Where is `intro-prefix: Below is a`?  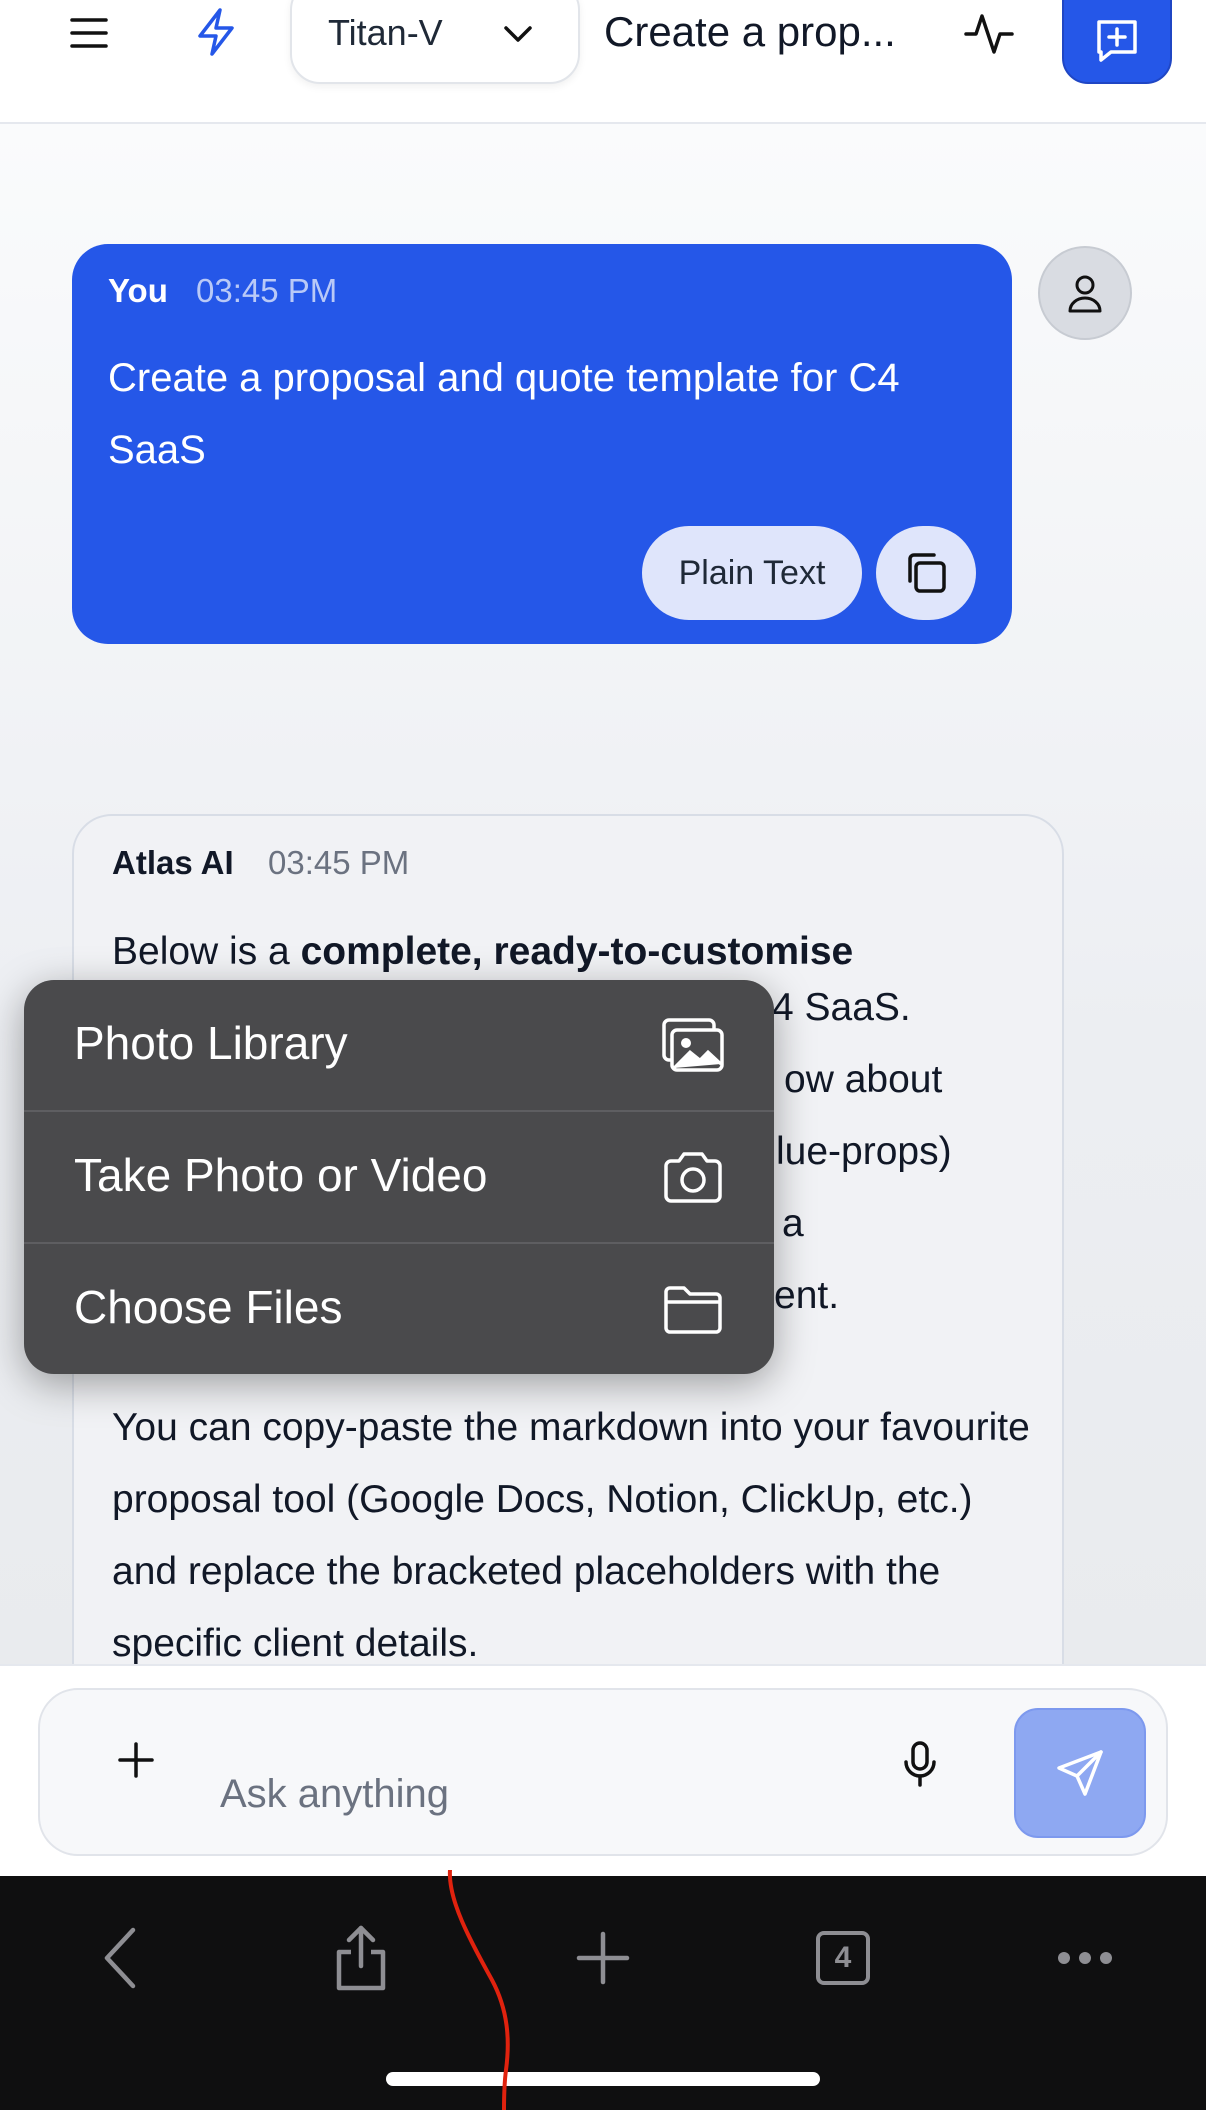 intro-prefix: Below is a is located at coordinates (206, 951).